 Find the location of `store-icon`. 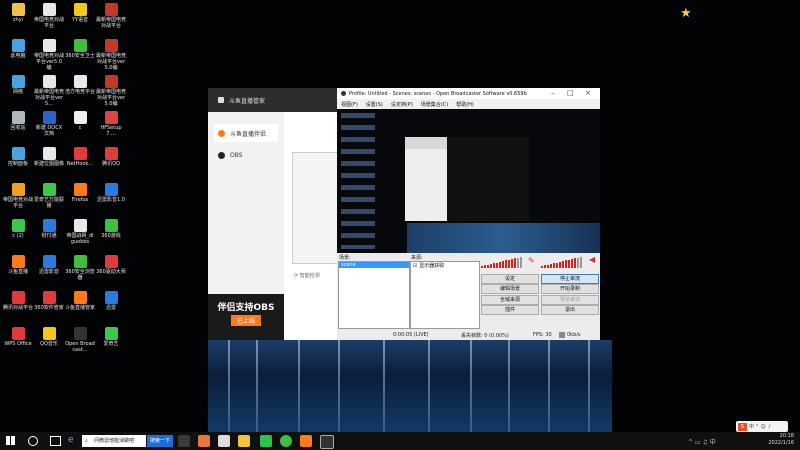

store-icon is located at coordinates (224, 441).